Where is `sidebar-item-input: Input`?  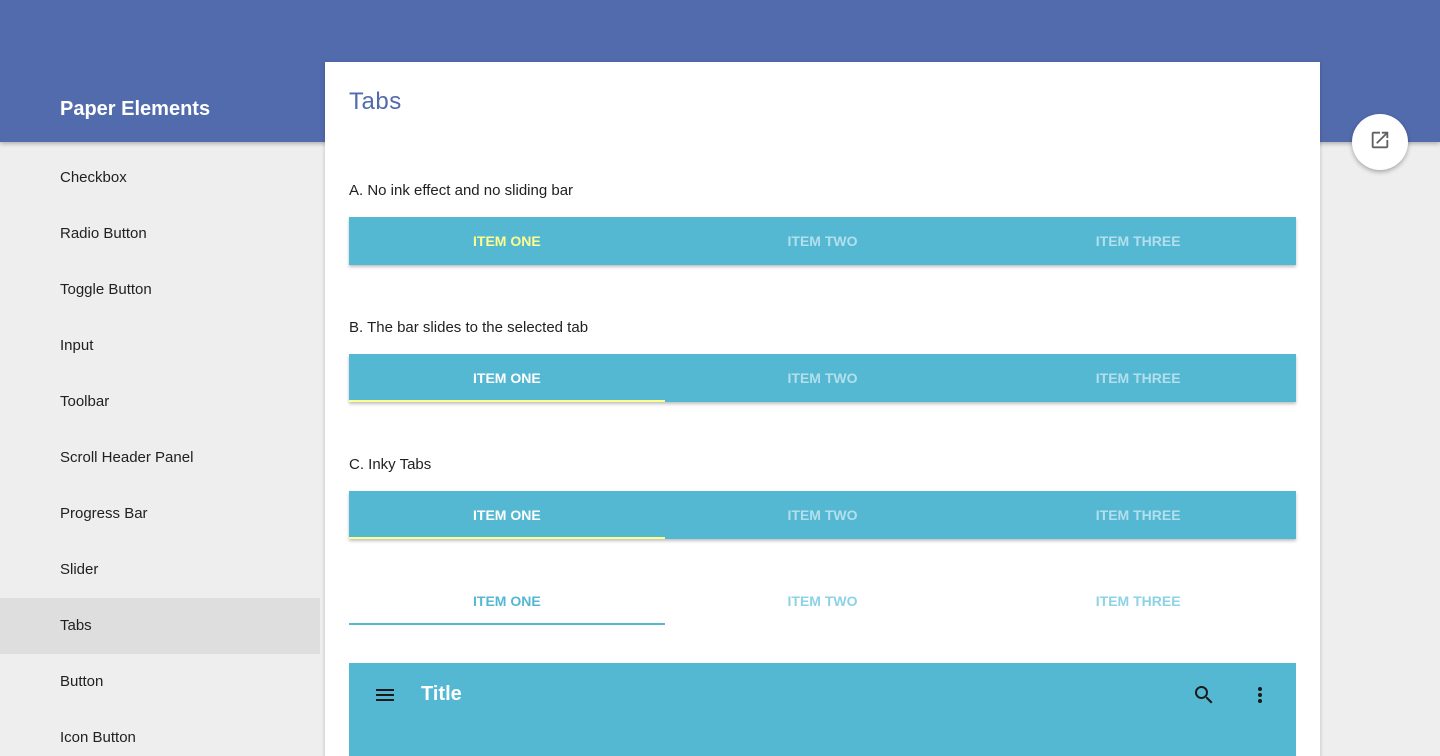
sidebar-item-input: Input is located at coordinates (160, 346).